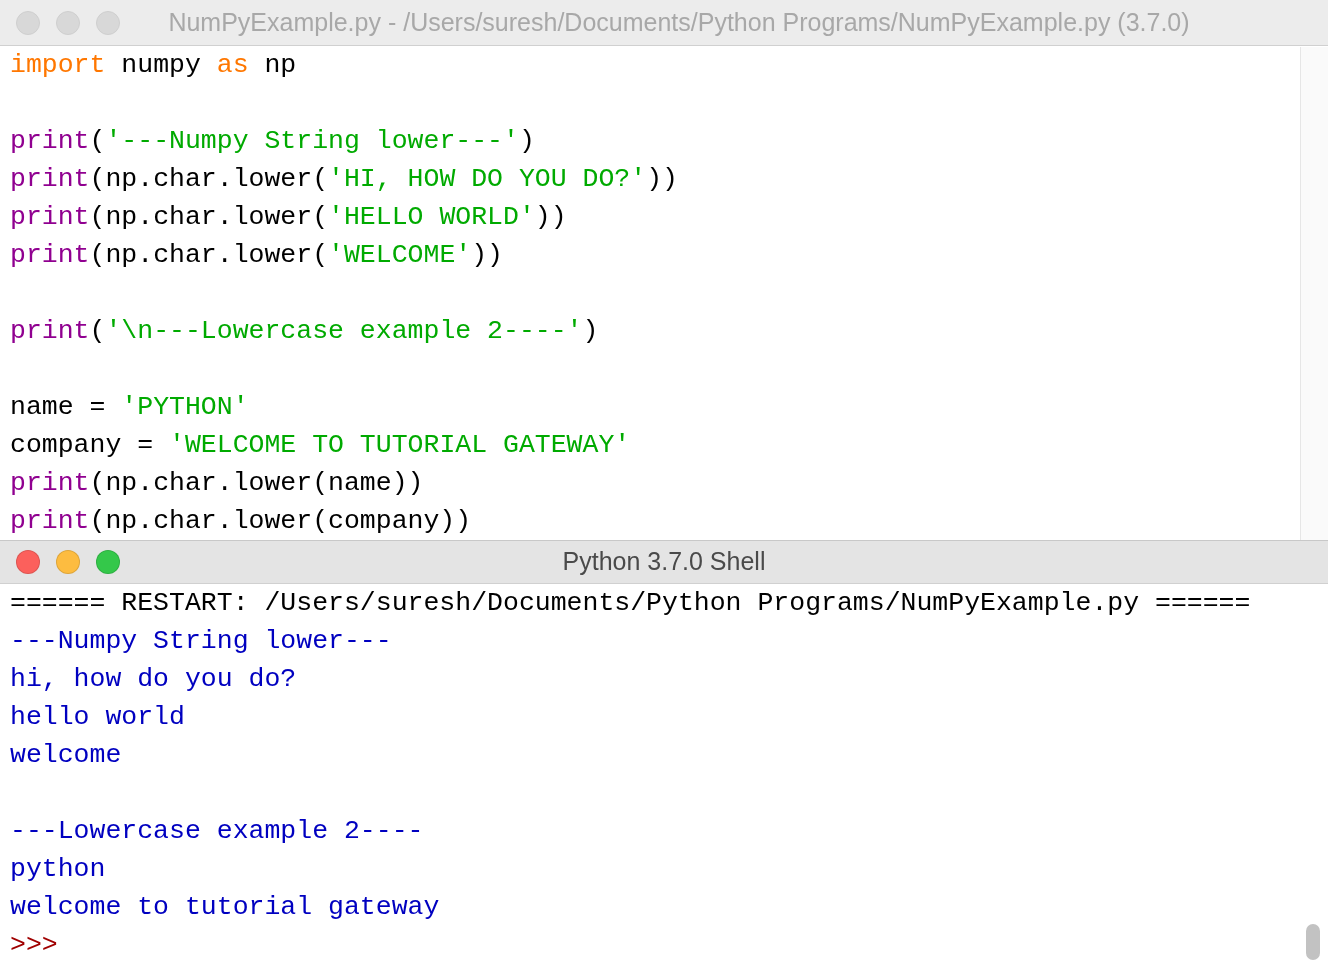 This screenshot has width=1328, height=964. What do you see at coordinates (201, 641) in the screenshot?
I see `output-line: ---Numpy String lower---` at bounding box center [201, 641].